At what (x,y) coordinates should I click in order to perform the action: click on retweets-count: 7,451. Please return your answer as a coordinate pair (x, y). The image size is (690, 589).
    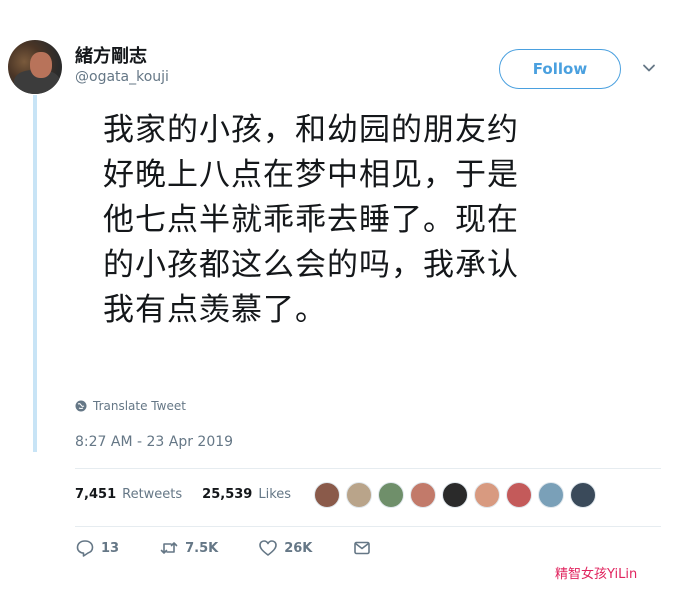
    Looking at the image, I should click on (95, 494).